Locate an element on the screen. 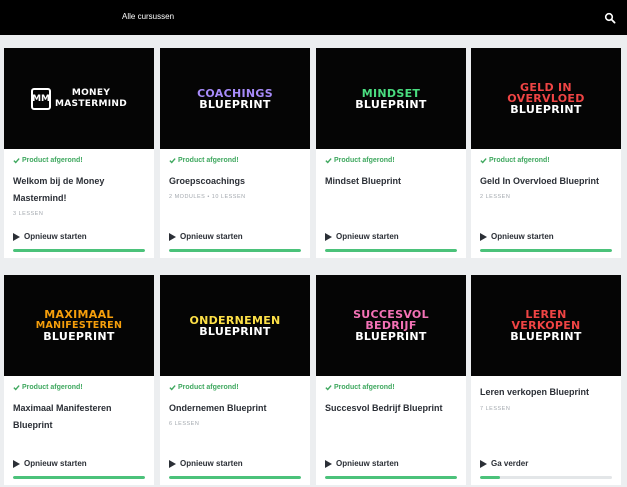 Image resolution: width=627 pixels, height=487 pixels. logo-text: MAXIMAAL is located at coordinates (79, 314).